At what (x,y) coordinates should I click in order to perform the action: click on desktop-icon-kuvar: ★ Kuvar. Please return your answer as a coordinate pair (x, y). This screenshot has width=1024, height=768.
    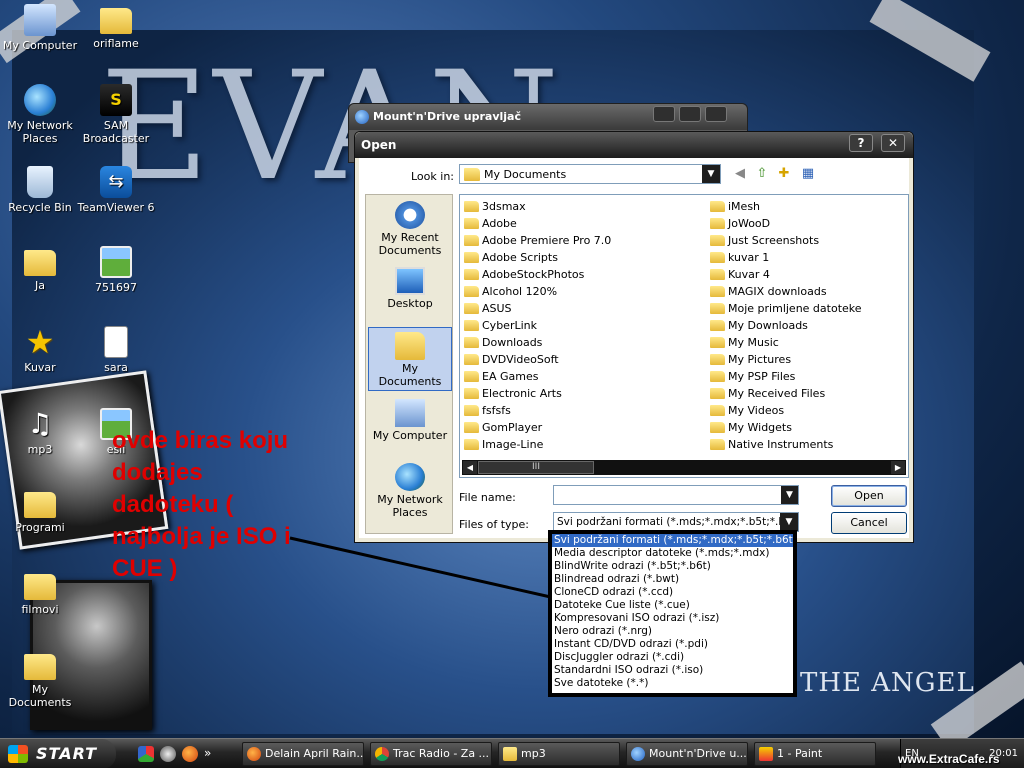
    Looking at the image, I should click on (40, 350).